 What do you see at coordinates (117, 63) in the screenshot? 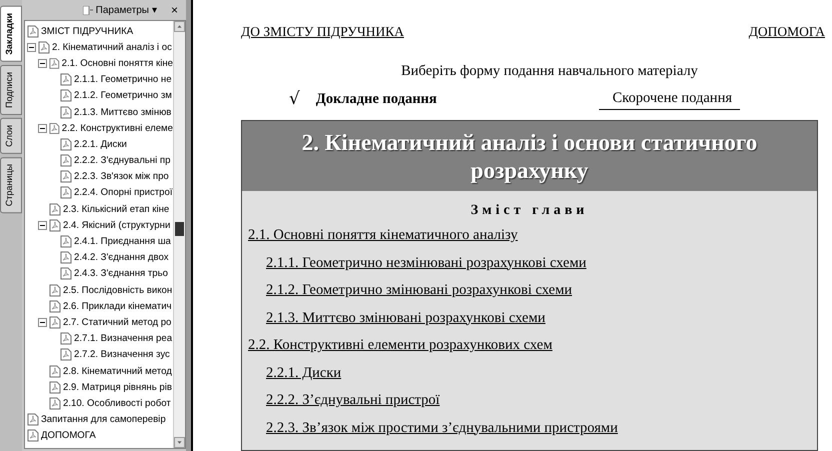
I see `bookmark-item: 2.1. Основні поняття кіне` at bounding box center [117, 63].